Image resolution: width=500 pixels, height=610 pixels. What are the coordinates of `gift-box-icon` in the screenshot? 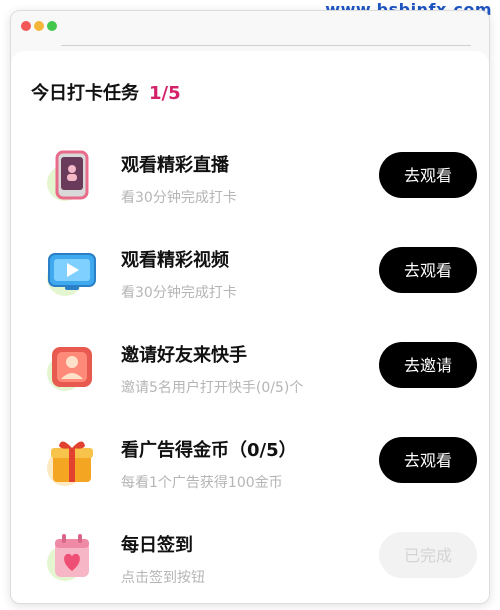 It's located at (72, 461).